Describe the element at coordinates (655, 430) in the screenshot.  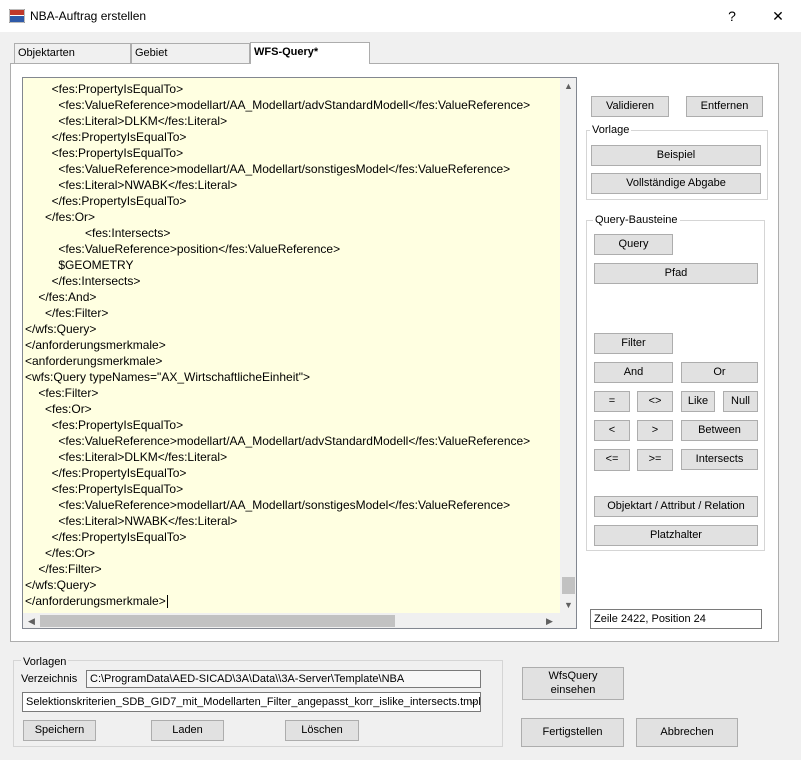
I see `greater-than-button: >` at that location.